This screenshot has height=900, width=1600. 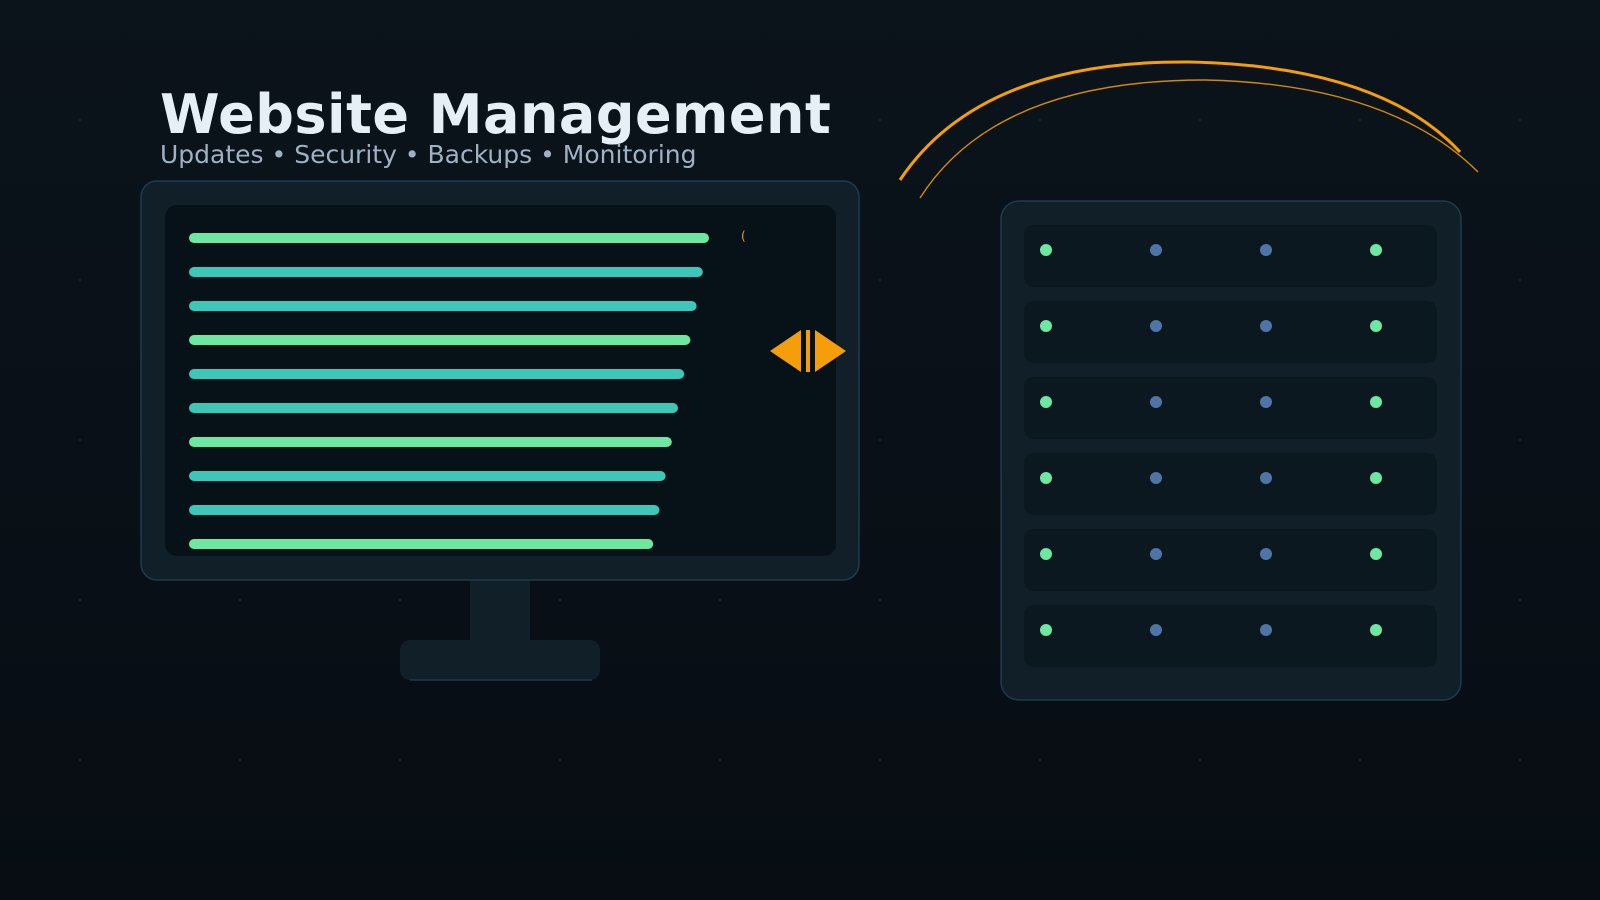 I want to click on status-arc, so click(x=1188, y=129).